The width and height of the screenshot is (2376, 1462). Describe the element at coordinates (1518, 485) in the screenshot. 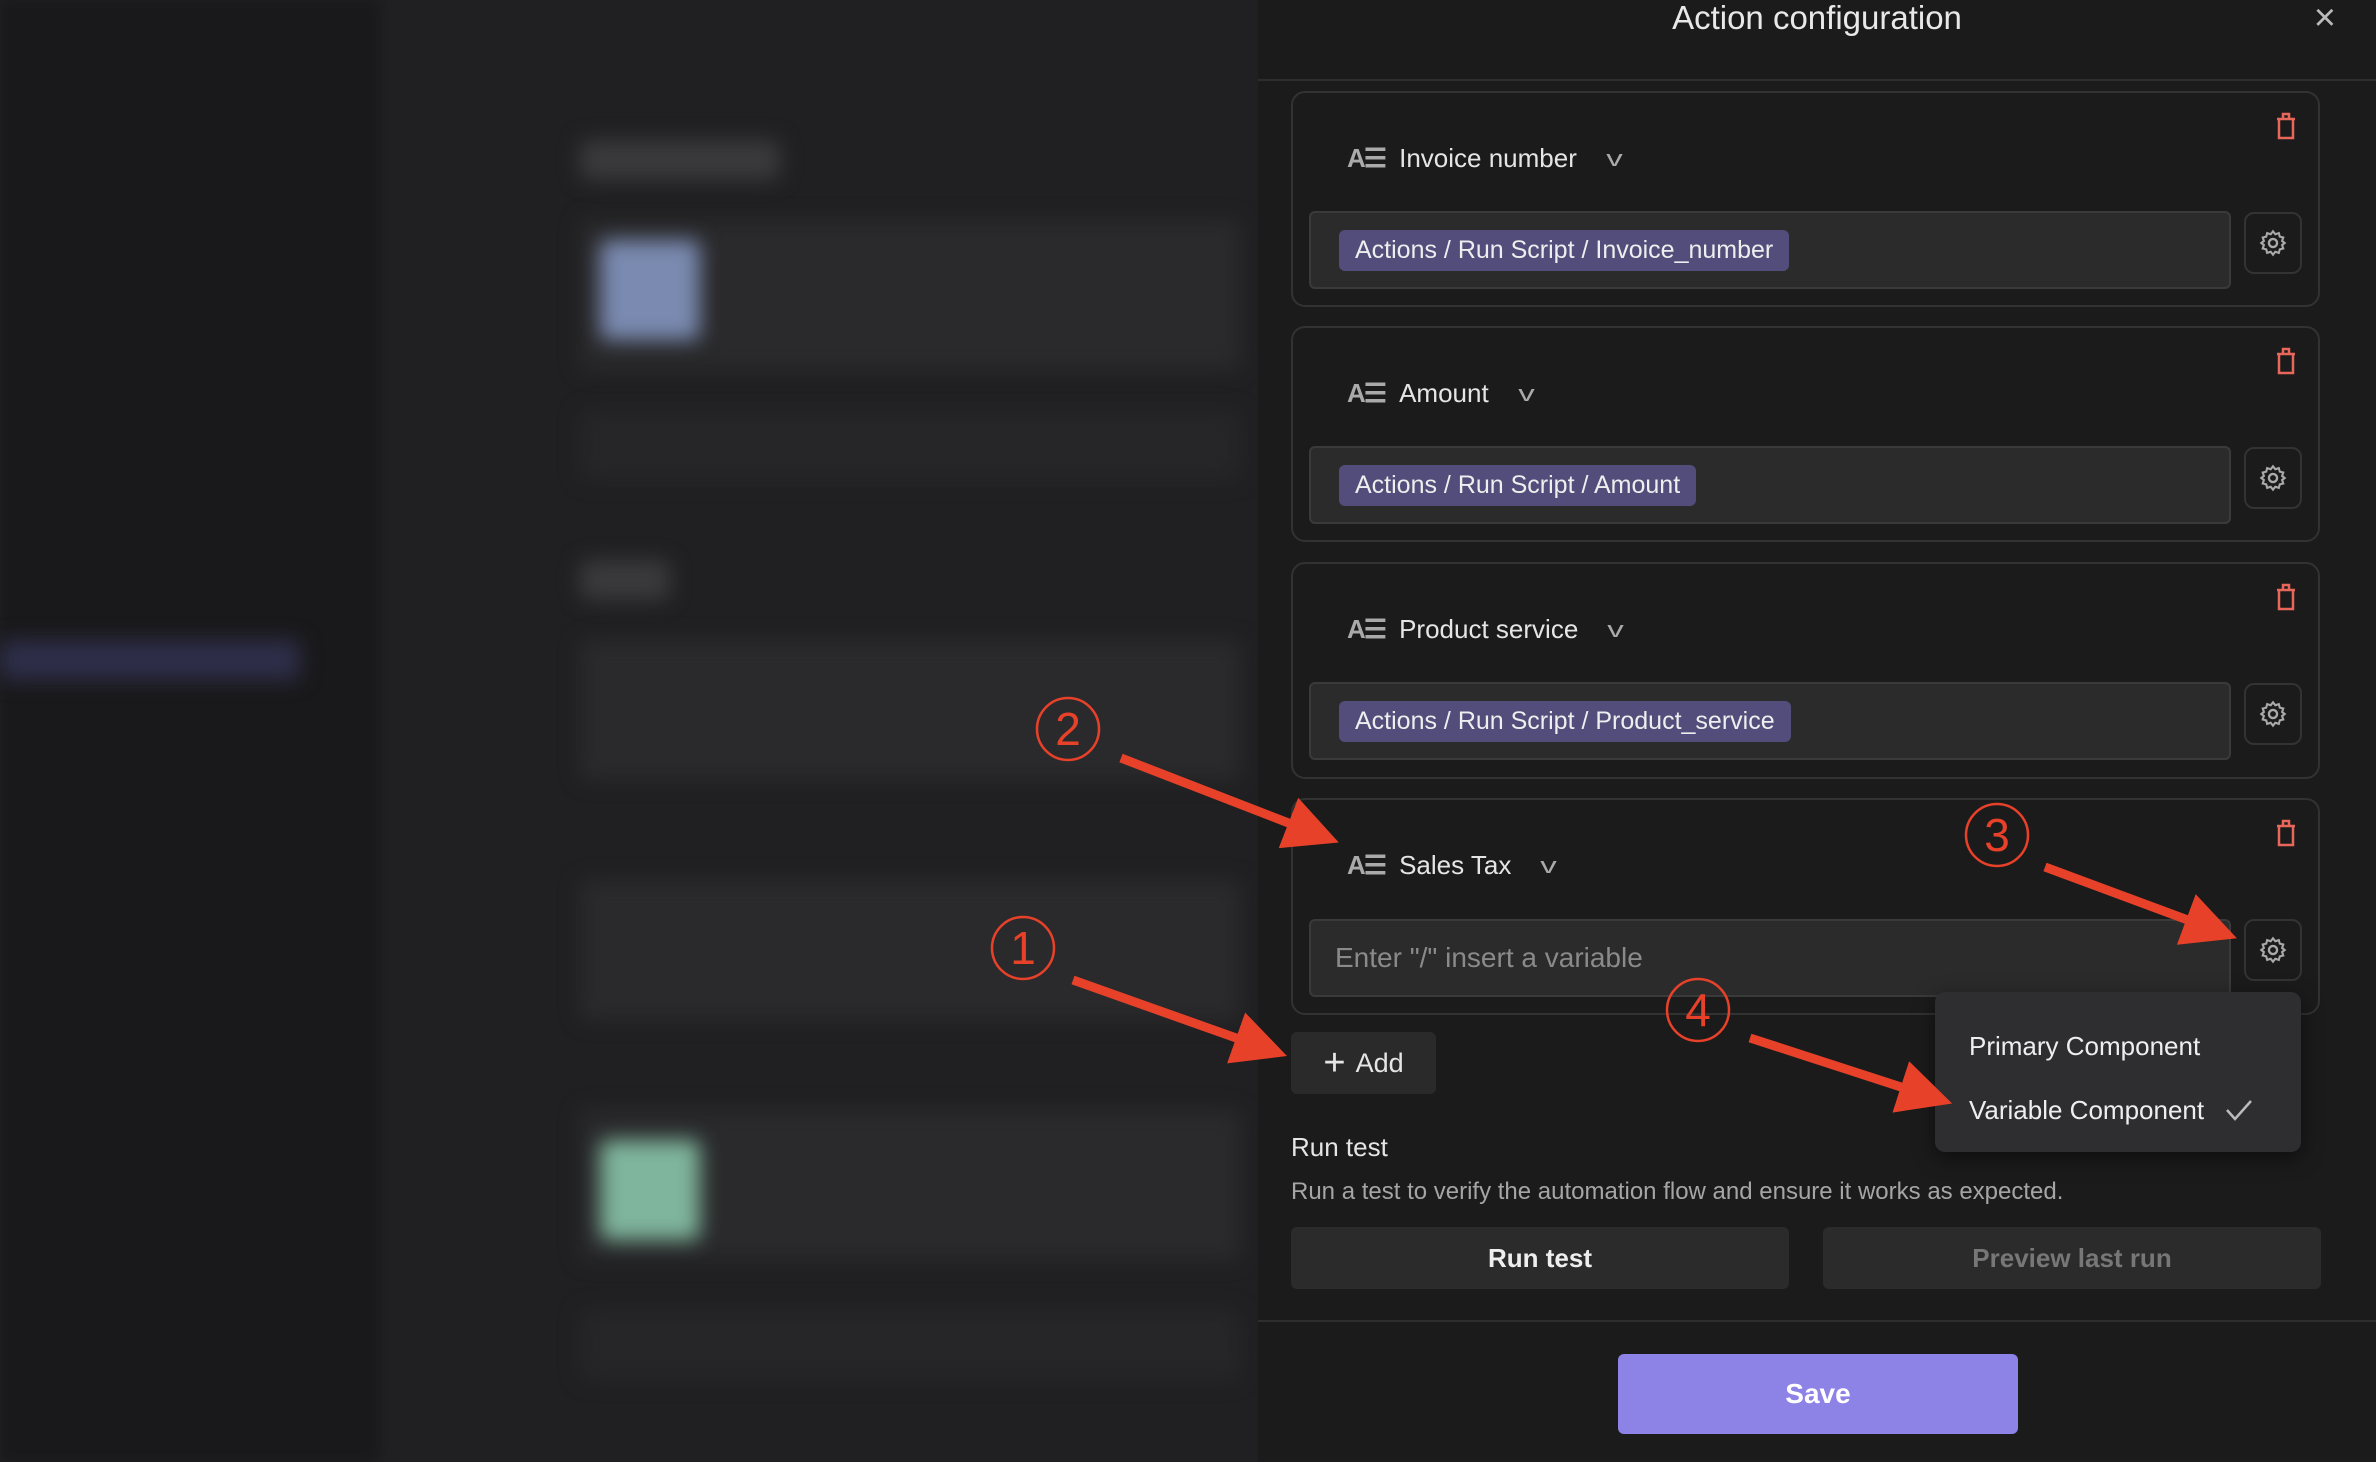

I see `variable-chip: Actions / Run Script / Amount` at that location.